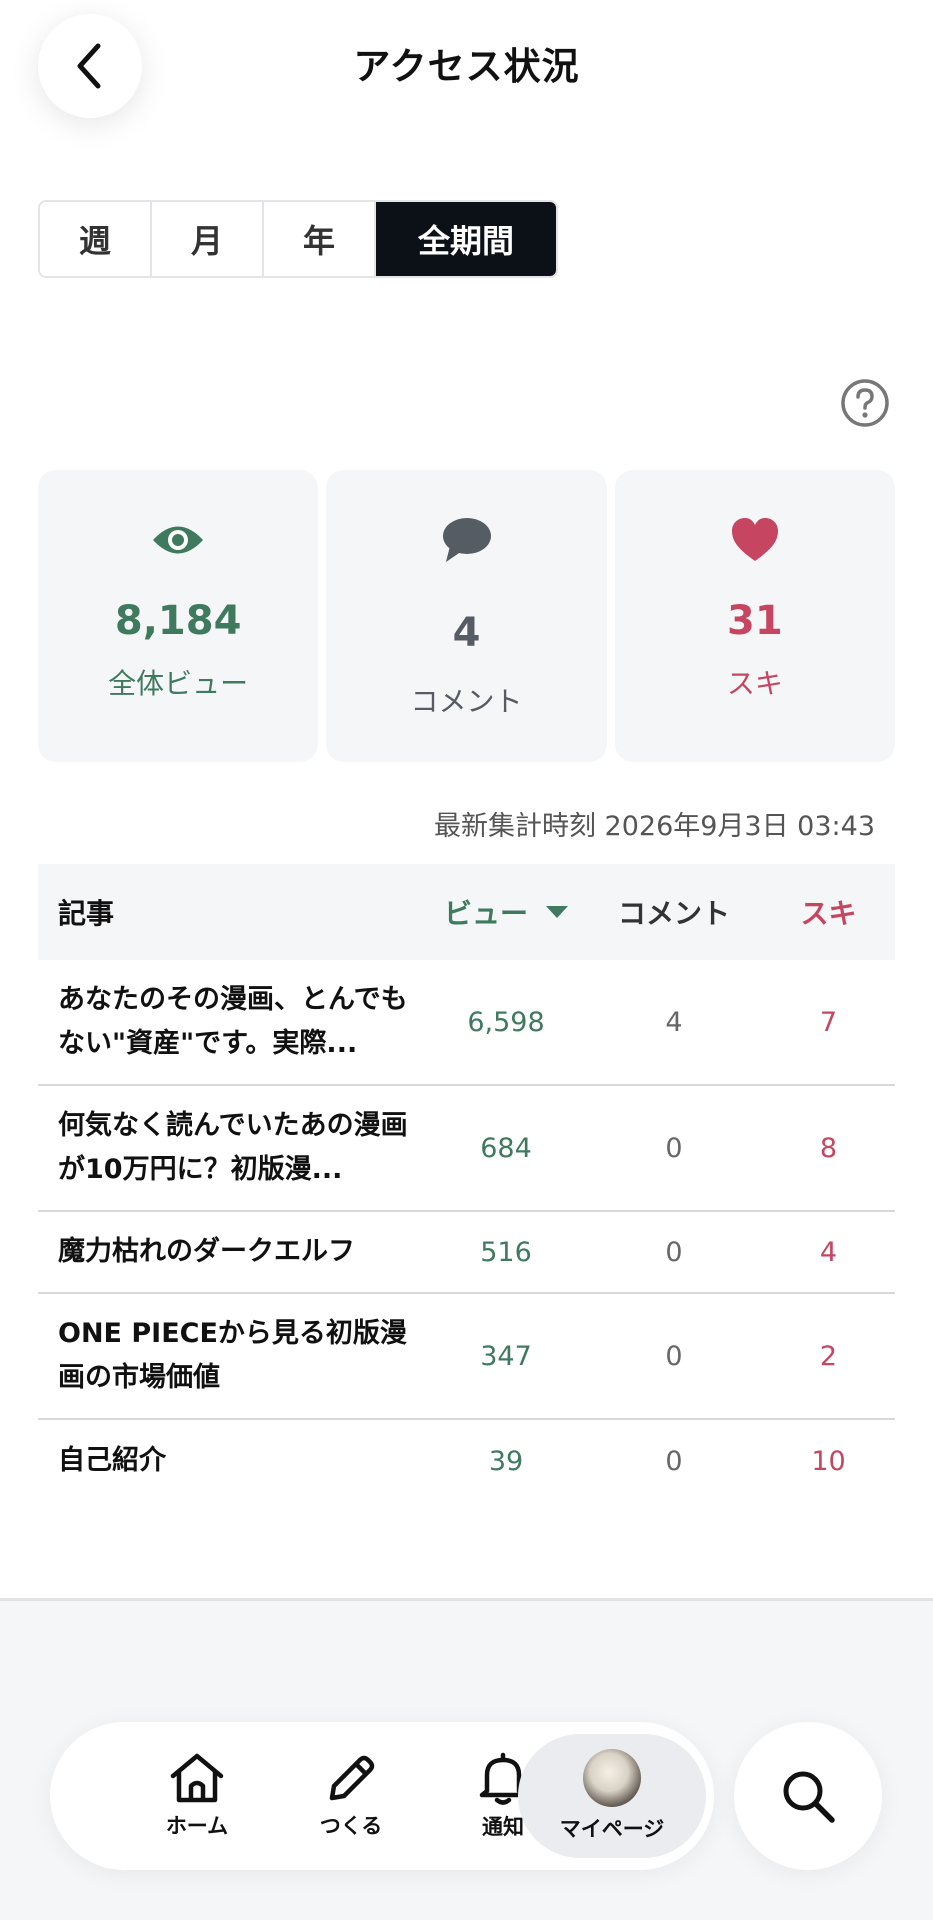 Image resolution: width=933 pixels, height=1920 pixels. What do you see at coordinates (754, 539) in the screenshot?
I see `heart-icon` at bounding box center [754, 539].